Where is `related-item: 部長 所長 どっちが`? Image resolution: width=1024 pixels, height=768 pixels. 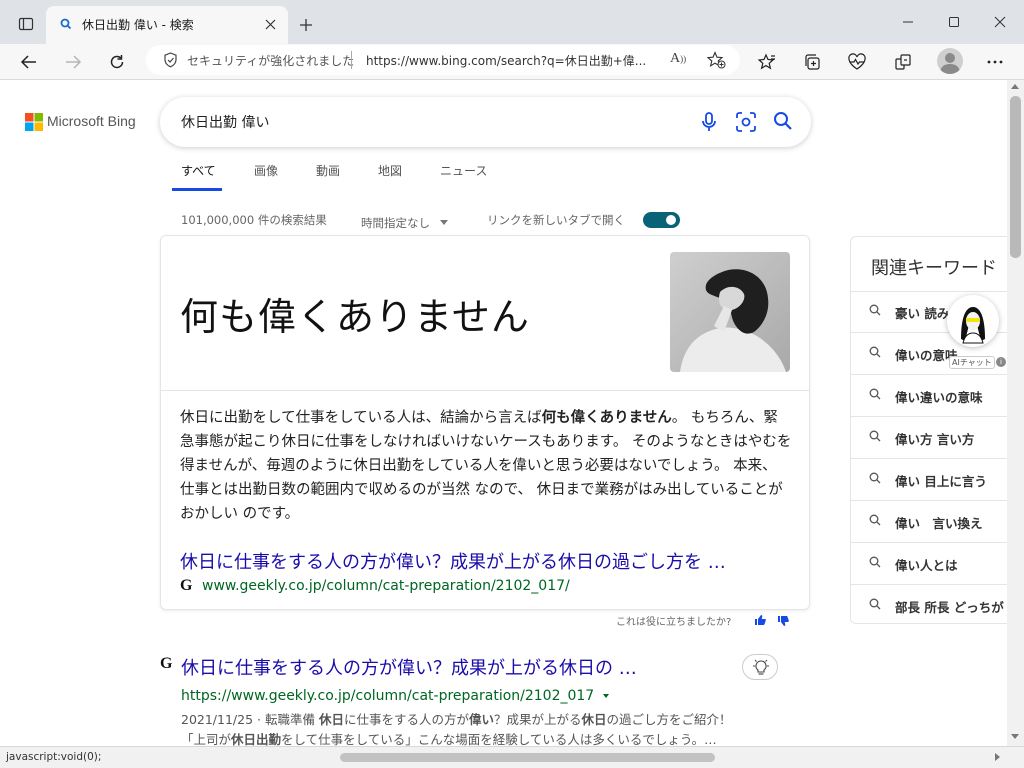 related-item: 部長 所長 どっちが is located at coordinates (929, 606).